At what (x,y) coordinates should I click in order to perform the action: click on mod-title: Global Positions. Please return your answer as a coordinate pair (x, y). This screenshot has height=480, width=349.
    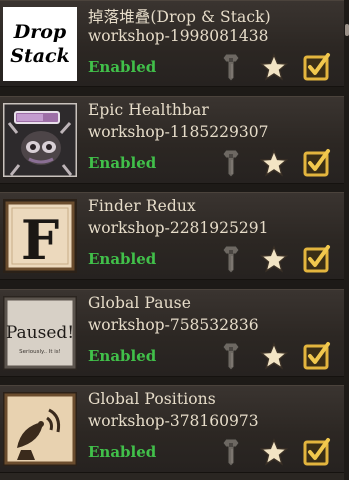
    Looking at the image, I should click on (152, 399).